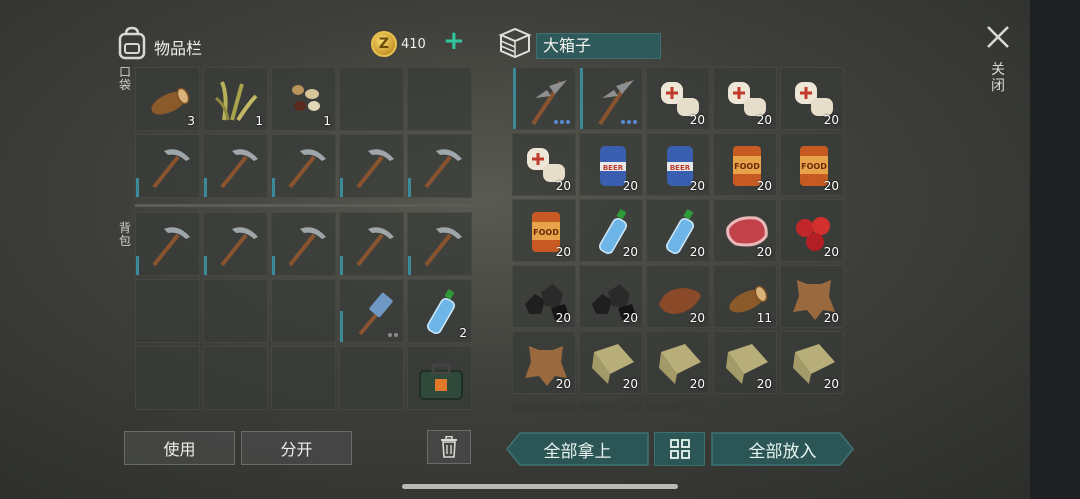 The height and width of the screenshot is (499, 1080). I want to click on backpack-grid: 2, so click(303, 311).